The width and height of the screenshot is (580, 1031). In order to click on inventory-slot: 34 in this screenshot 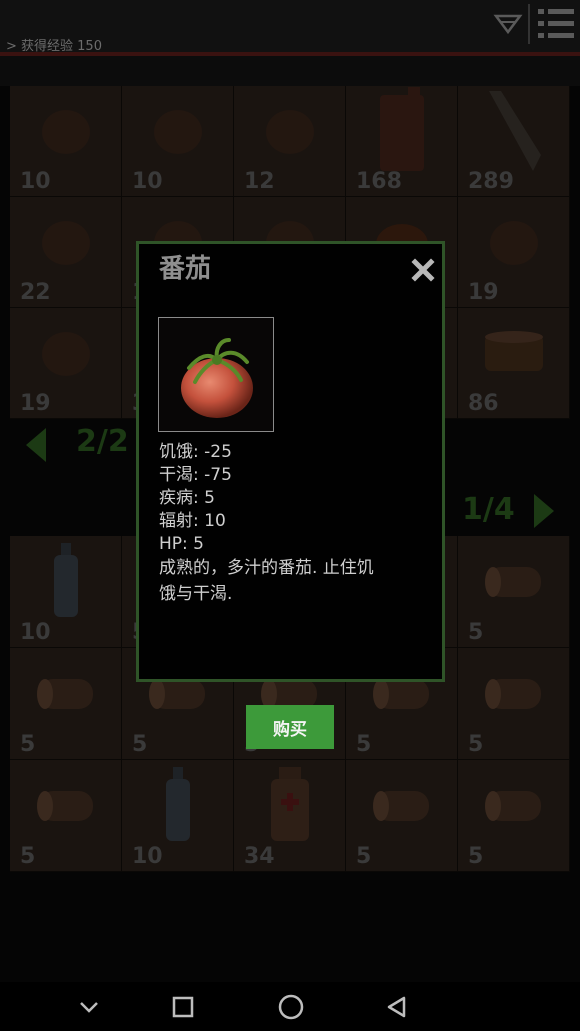, I will do `click(290, 816)`.